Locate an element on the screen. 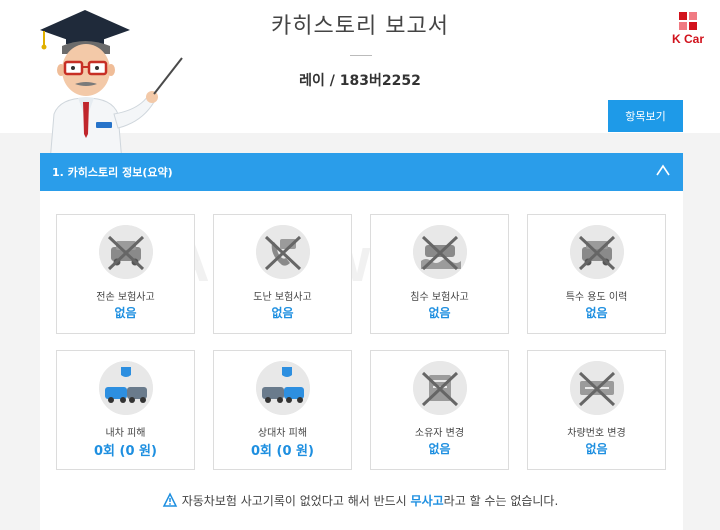  card-label: 침수 보험사고 is located at coordinates (439, 297).